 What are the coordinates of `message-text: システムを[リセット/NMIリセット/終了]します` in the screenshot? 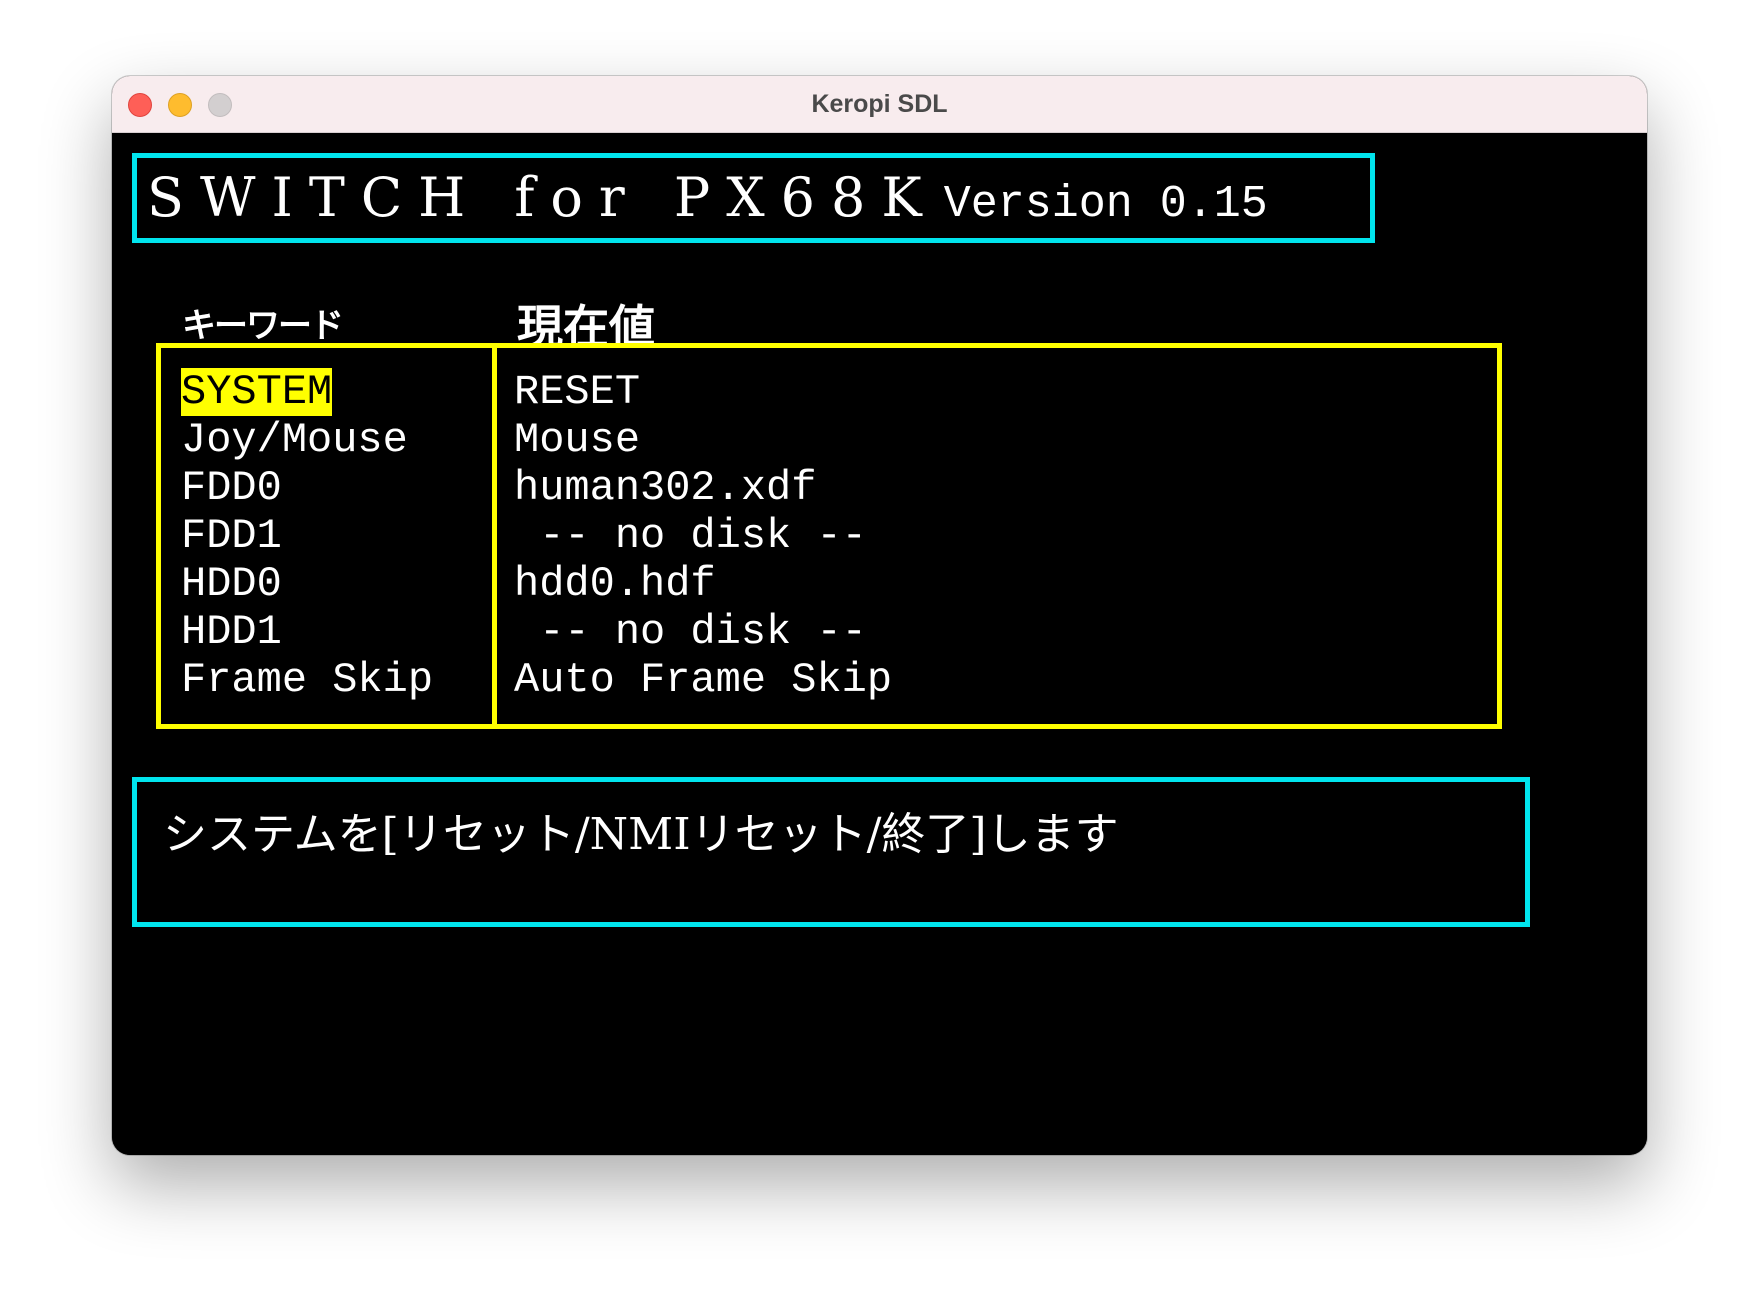 It's located at (641, 834).